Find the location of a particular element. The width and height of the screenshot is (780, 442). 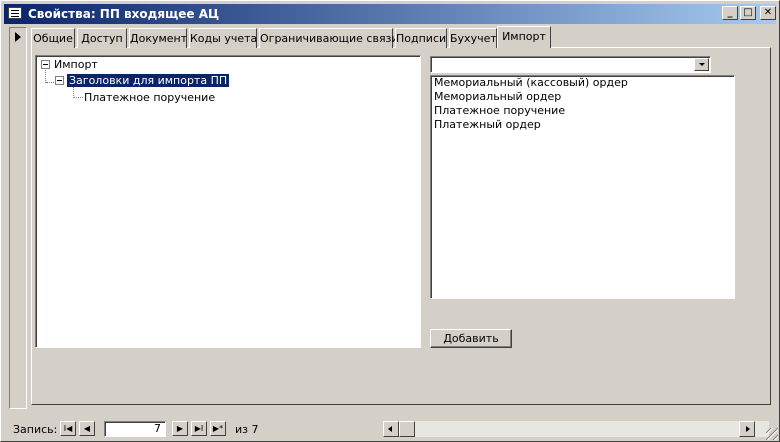

tab-account-codes: Коды учета is located at coordinates (223, 38).